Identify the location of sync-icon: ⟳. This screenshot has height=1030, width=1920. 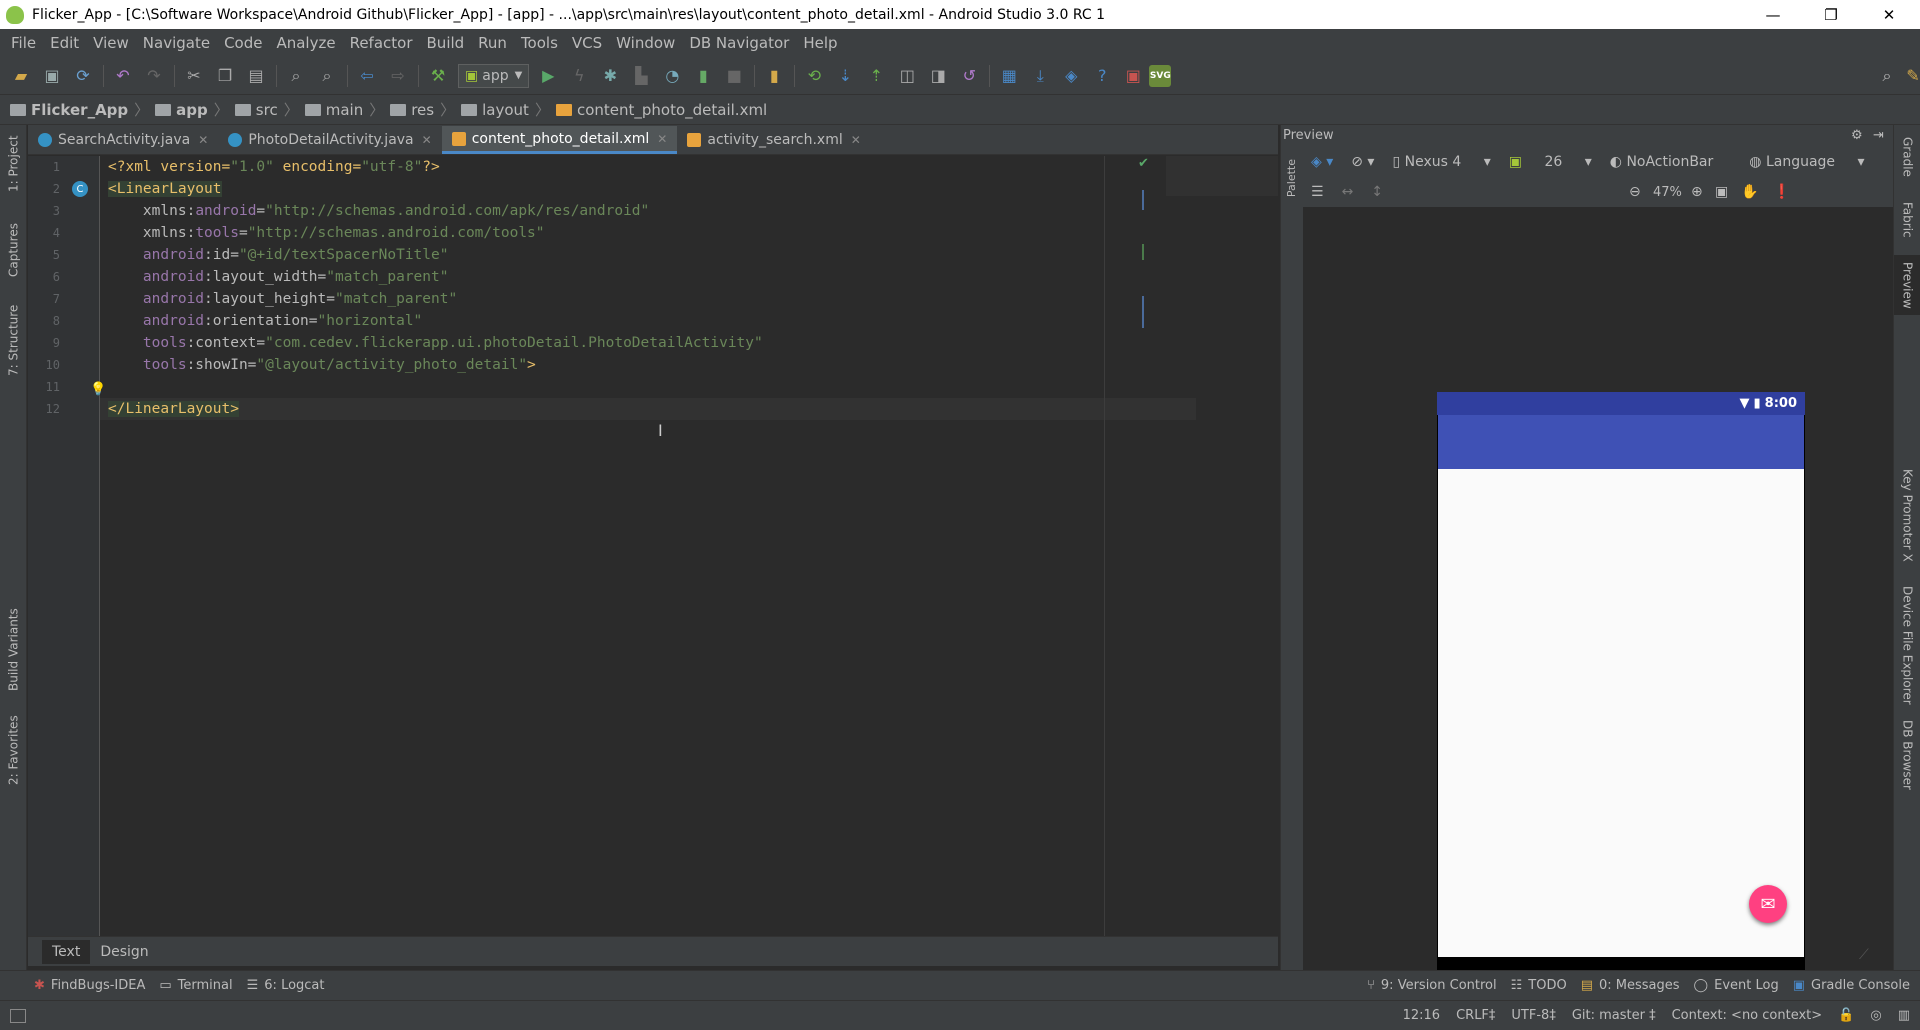
(83, 76).